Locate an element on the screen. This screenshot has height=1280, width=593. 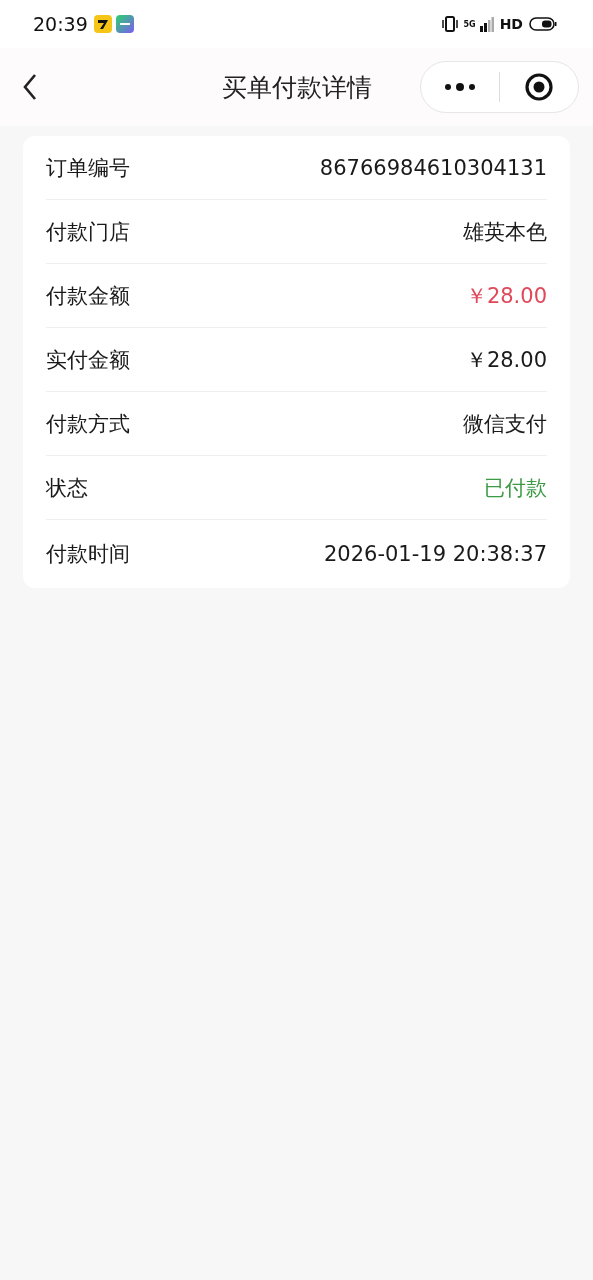
detail-label: 实付金额 is located at coordinates (88, 360).